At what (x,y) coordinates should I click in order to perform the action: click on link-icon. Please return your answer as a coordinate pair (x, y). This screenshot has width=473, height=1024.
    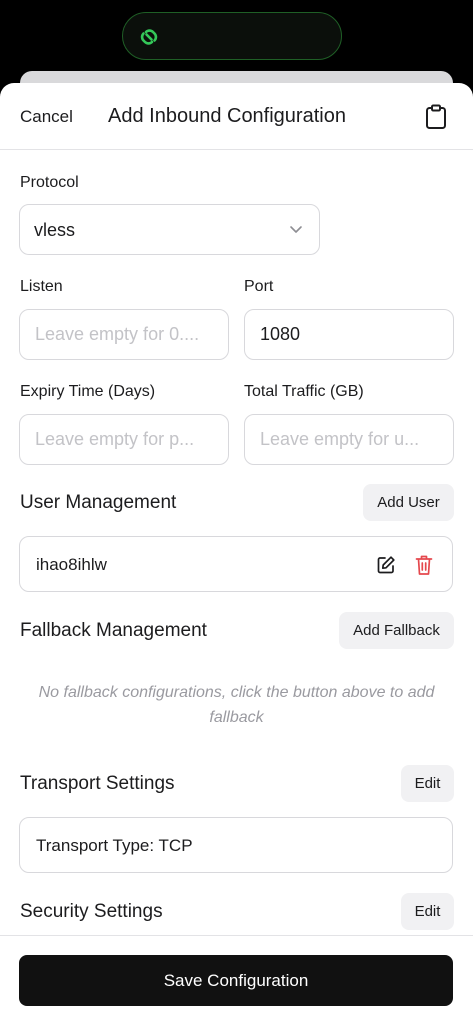
    Looking at the image, I should click on (149, 37).